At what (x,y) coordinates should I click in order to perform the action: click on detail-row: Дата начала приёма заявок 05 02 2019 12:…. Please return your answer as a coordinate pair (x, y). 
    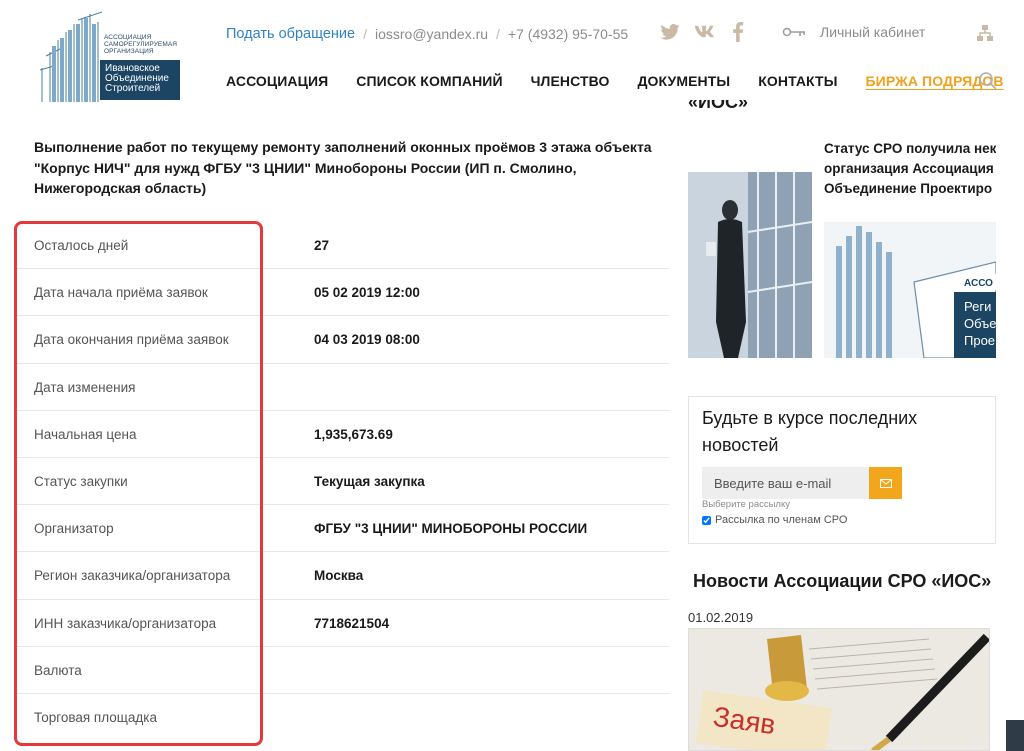
    Looking at the image, I should click on (341, 293).